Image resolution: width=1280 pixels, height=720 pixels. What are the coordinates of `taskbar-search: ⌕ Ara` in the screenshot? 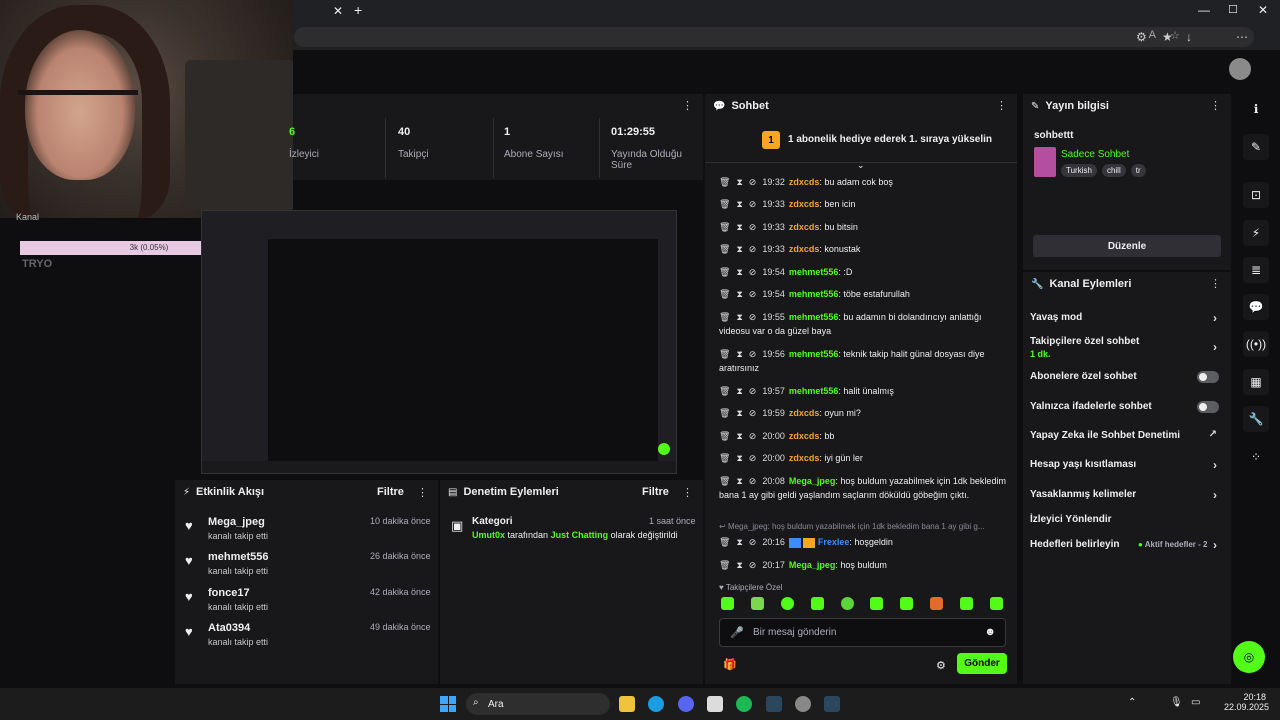 It's located at (538, 704).